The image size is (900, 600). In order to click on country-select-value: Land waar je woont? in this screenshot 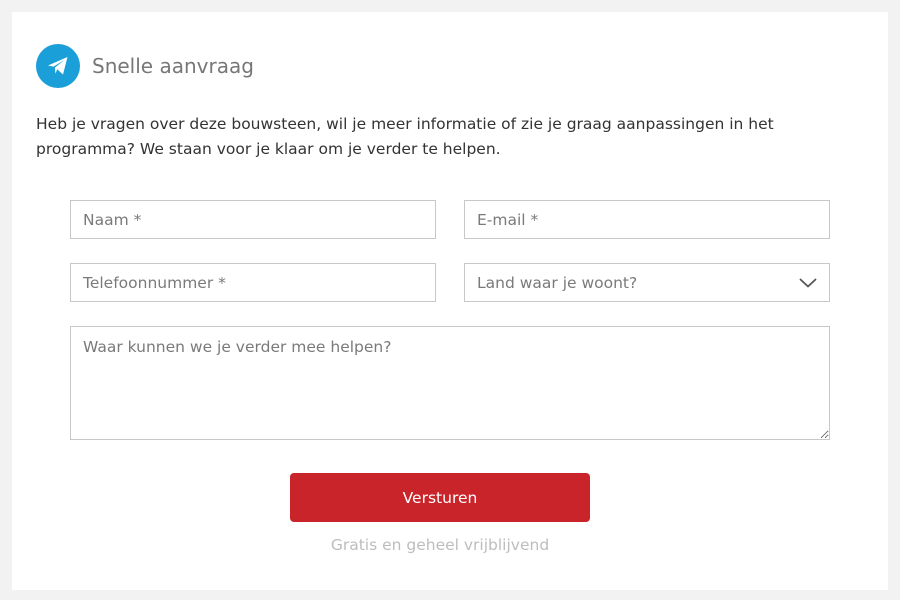, I will do `click(557, 282)`.